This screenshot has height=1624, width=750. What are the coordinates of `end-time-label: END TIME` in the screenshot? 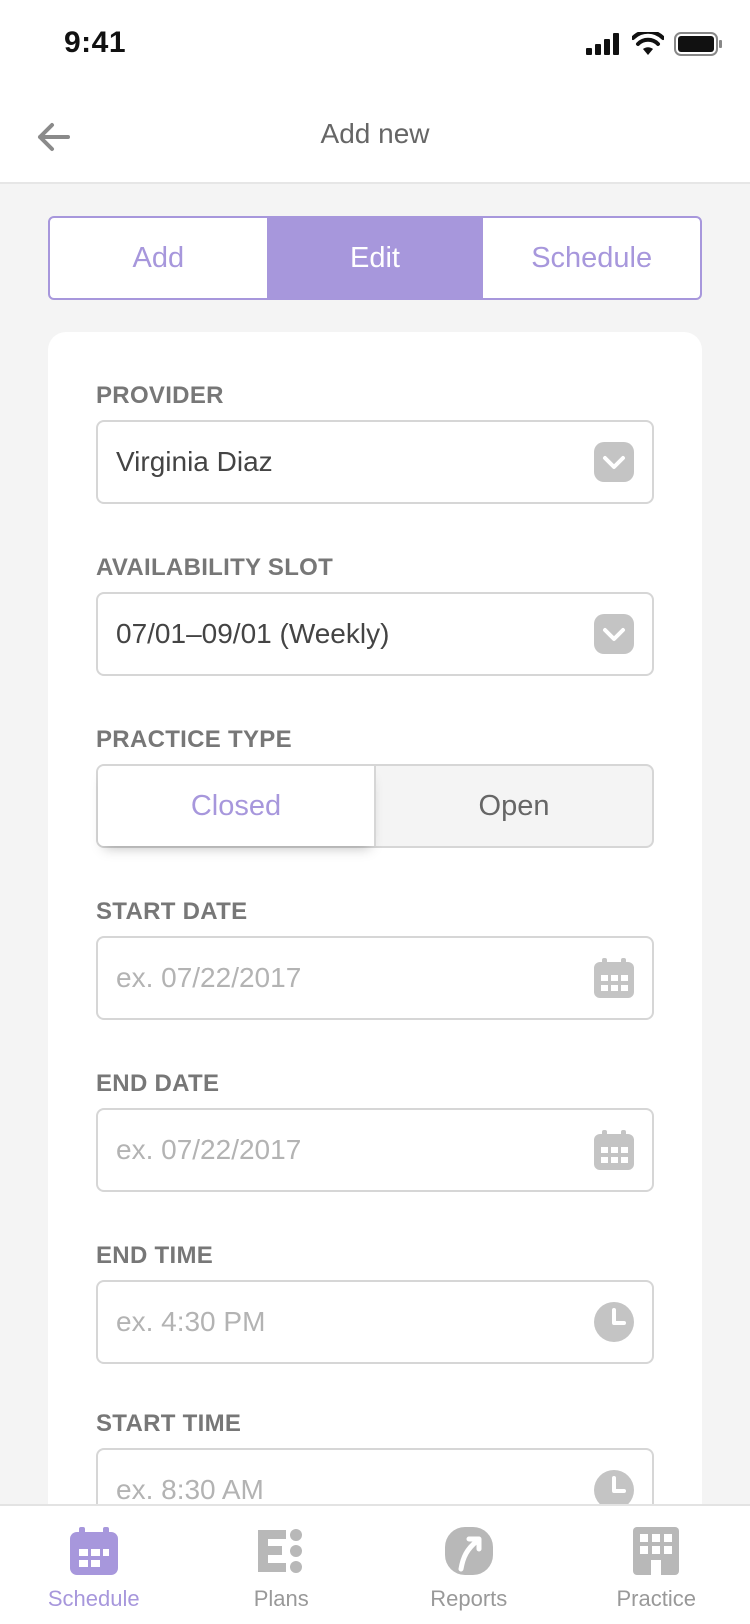 It's located at (155, 1255).